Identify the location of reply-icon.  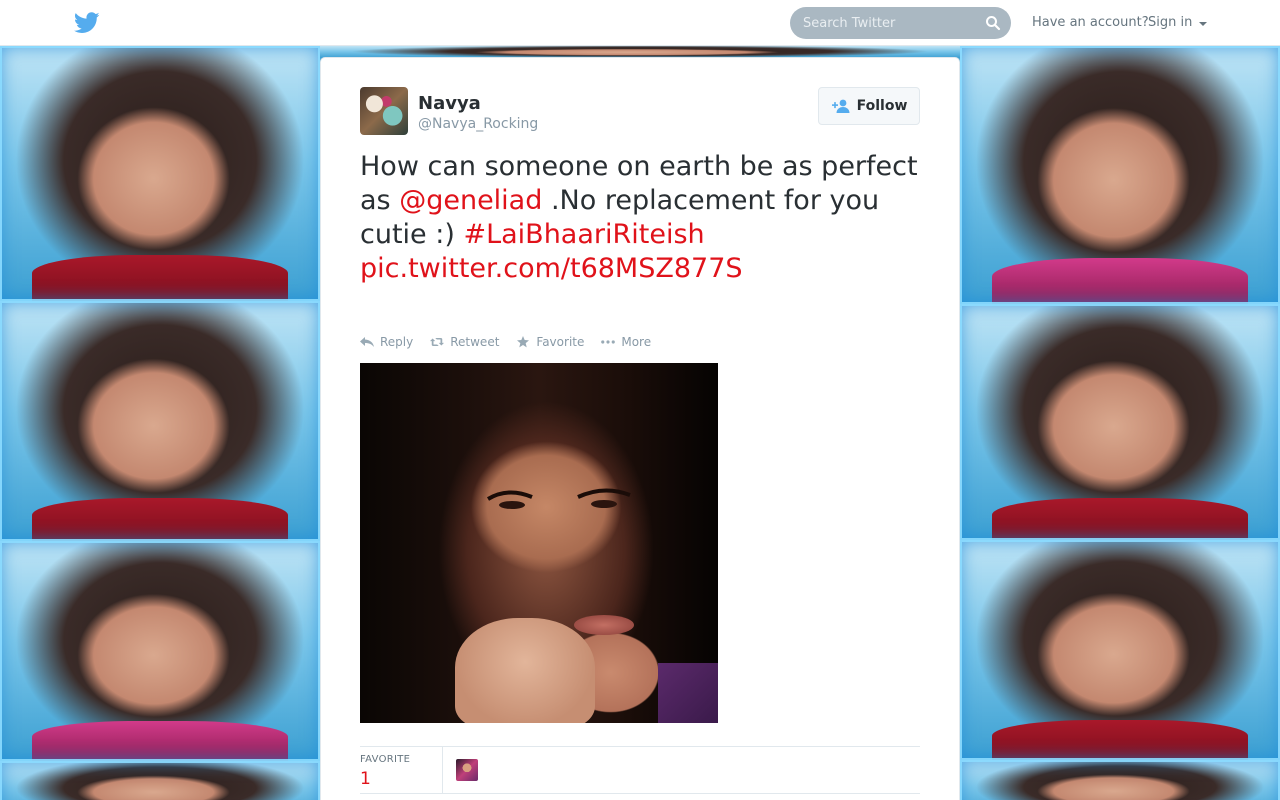
(367, 342).